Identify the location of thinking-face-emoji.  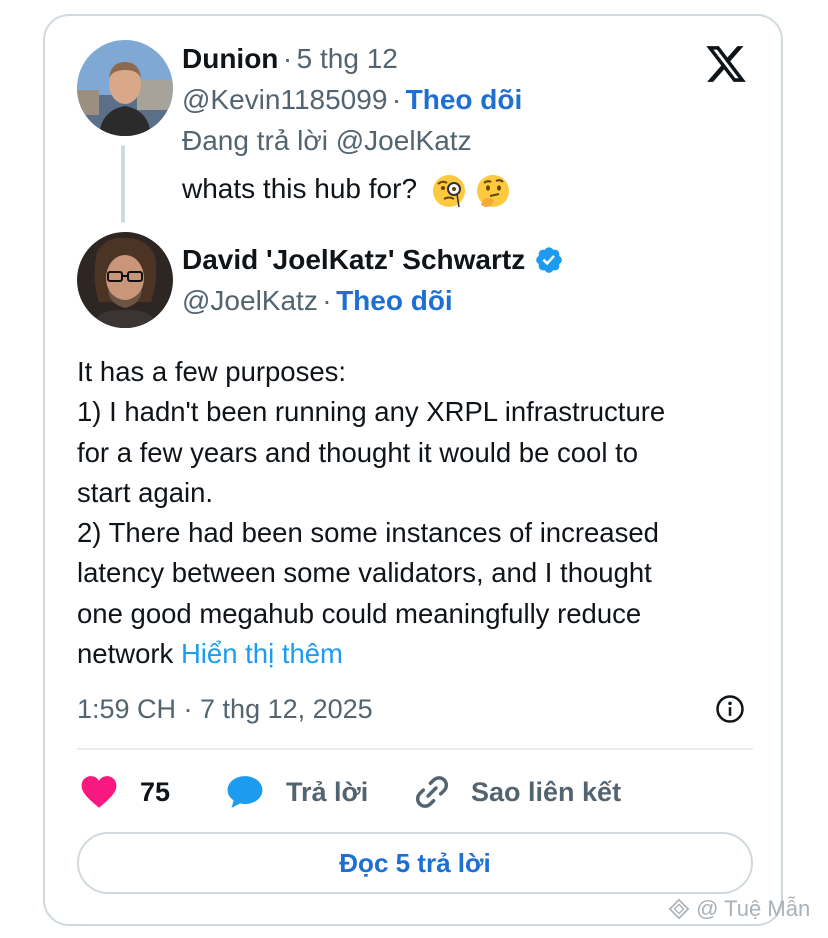
(492, 190).